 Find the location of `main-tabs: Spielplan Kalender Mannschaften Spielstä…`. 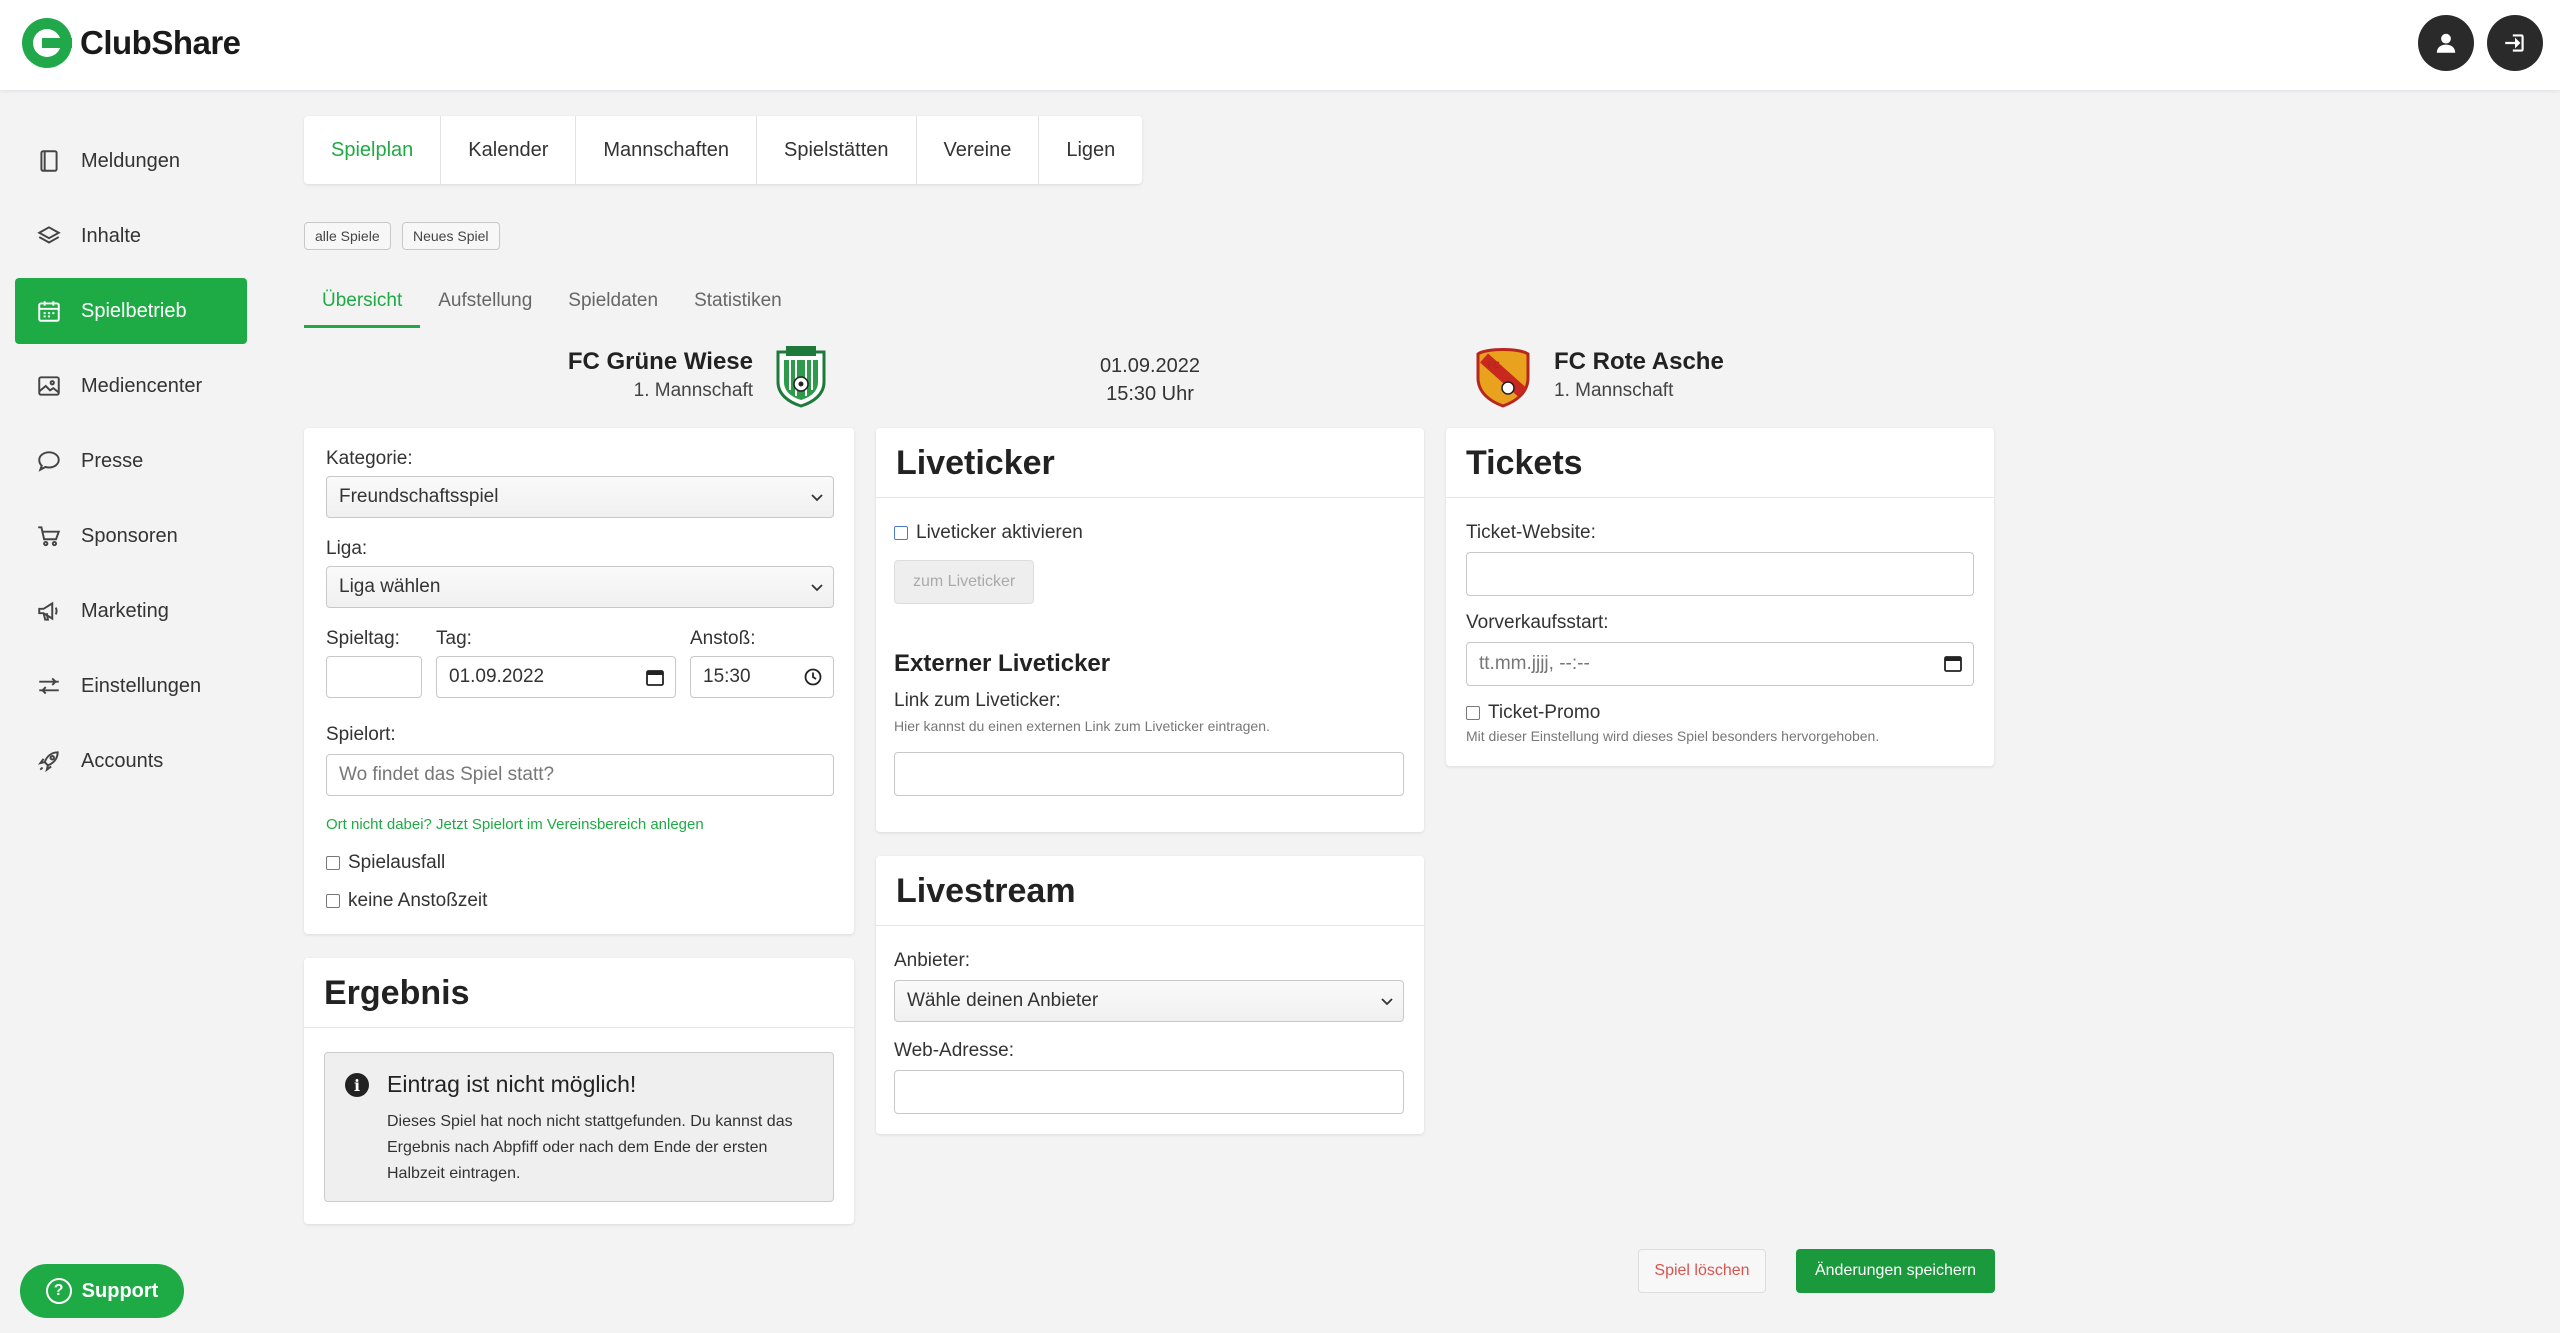

main-tabs: Spielplan Kalender Mannschaften Spielstä… is located at coordinates (723, 150).